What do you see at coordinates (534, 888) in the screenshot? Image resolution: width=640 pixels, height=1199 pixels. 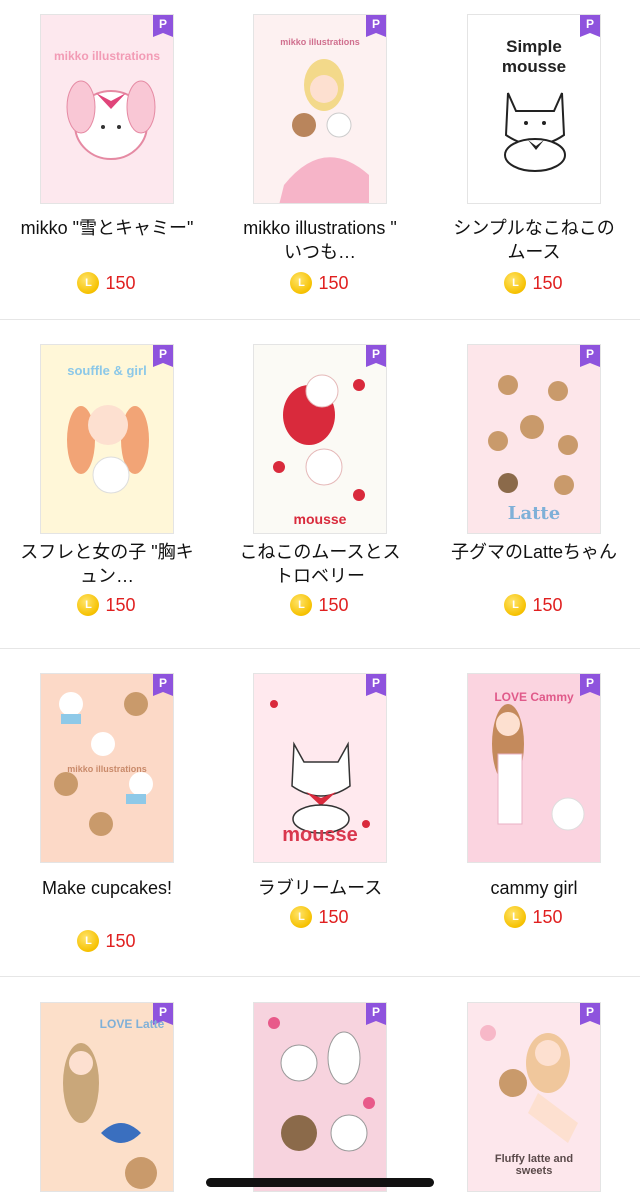 I see `product-title: cammy girl` at bounding box center [534, 888].